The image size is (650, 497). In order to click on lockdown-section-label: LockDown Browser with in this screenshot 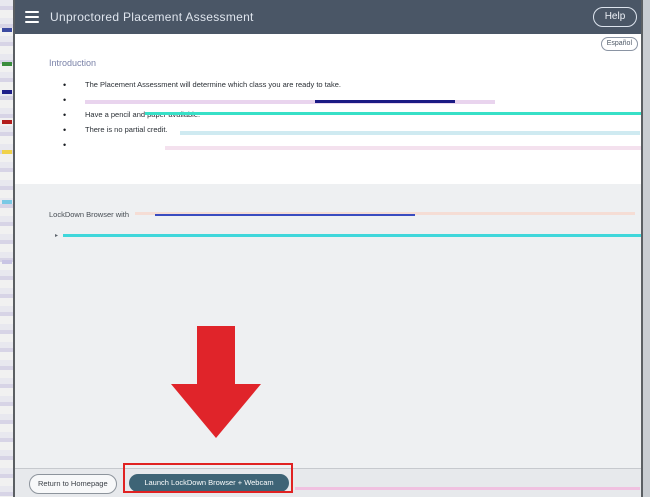, I will do `click(89, 214)`.